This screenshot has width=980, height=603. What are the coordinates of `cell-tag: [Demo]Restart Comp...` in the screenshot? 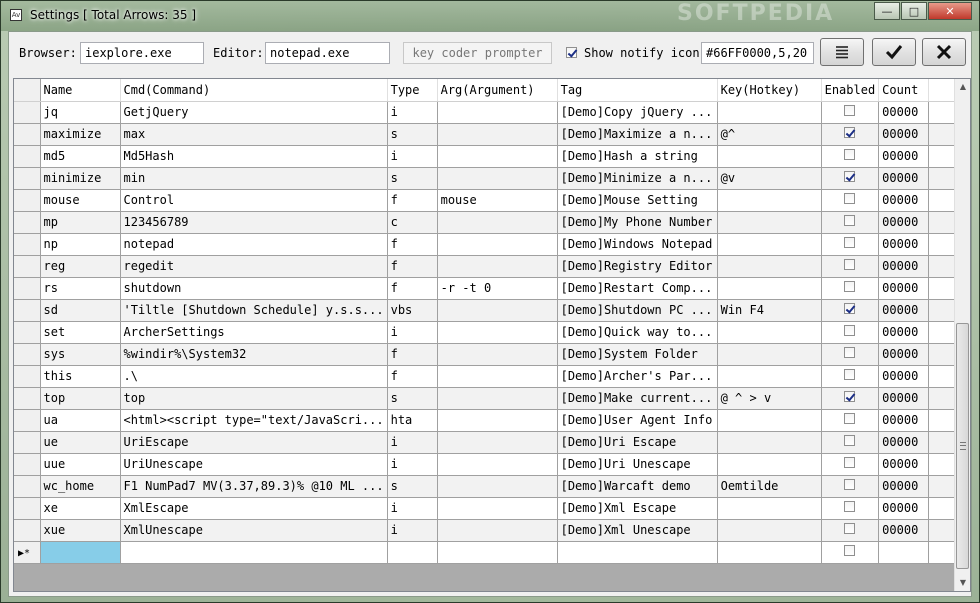 It's located at (637, 288).